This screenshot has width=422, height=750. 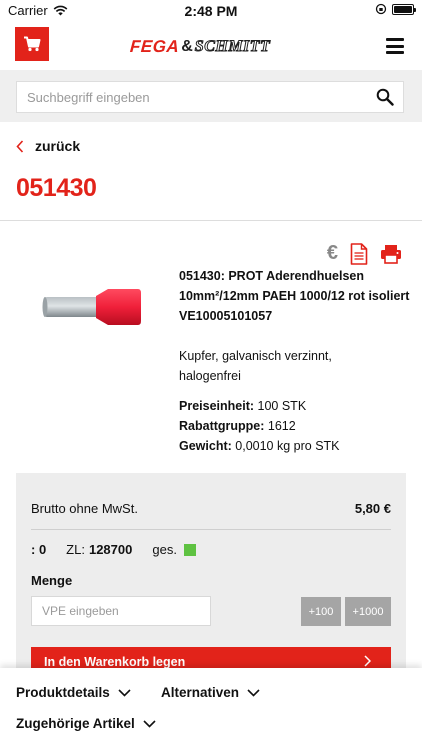 What do you see at coordinates (367, 661) in the screenshot?
I see `chevron-right-icon` at bounding box center [367, 661].